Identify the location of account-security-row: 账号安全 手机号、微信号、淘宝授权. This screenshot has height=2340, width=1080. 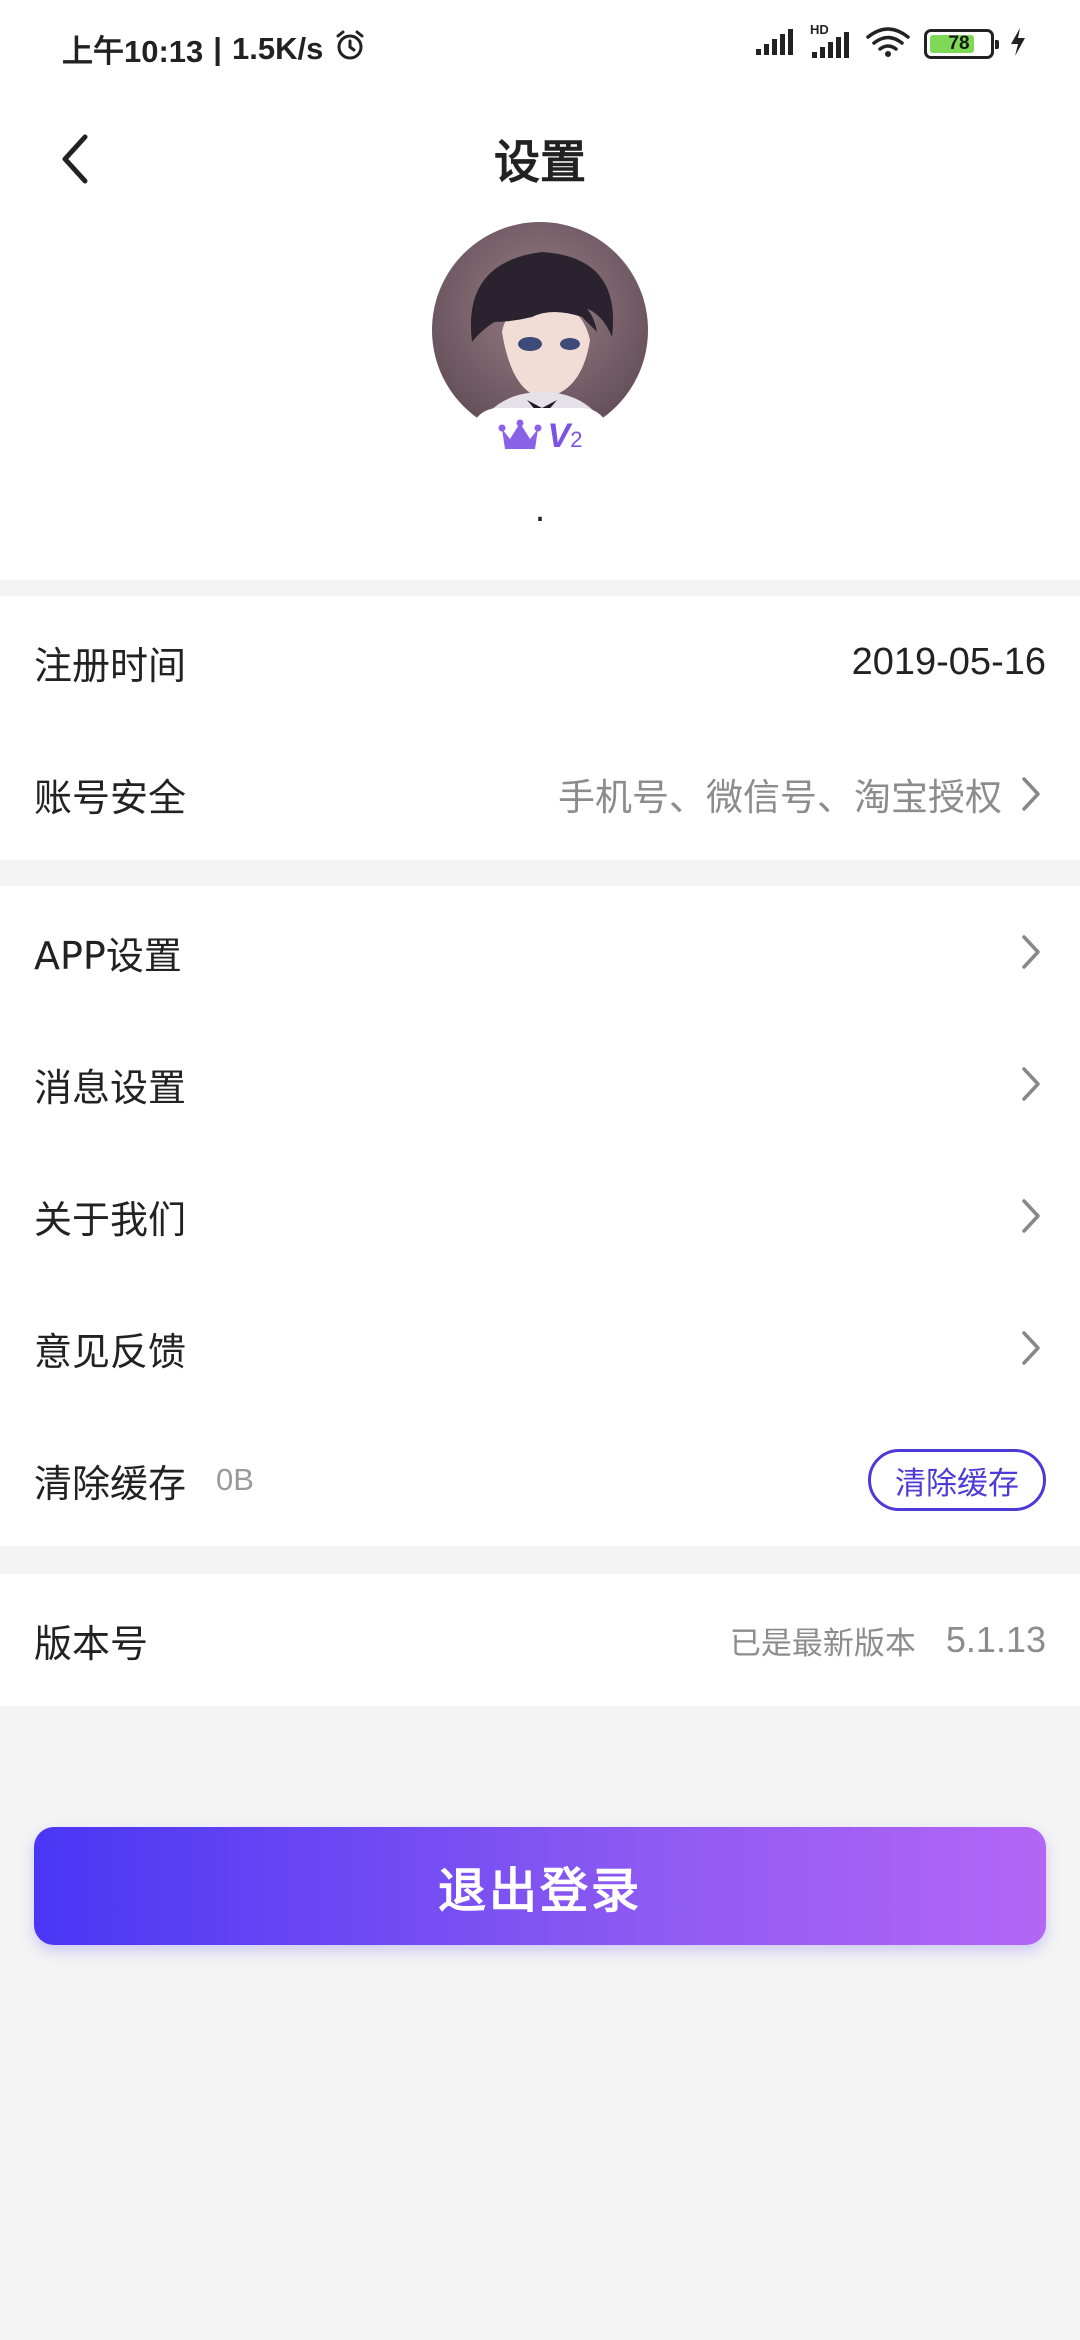
(540, 794).